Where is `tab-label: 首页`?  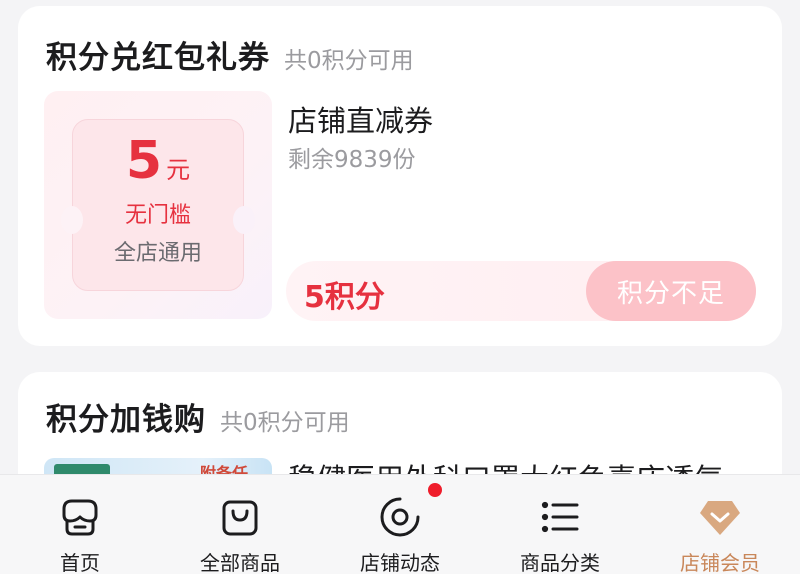
tab-label: 首页 is located at coordinates (80, 562).